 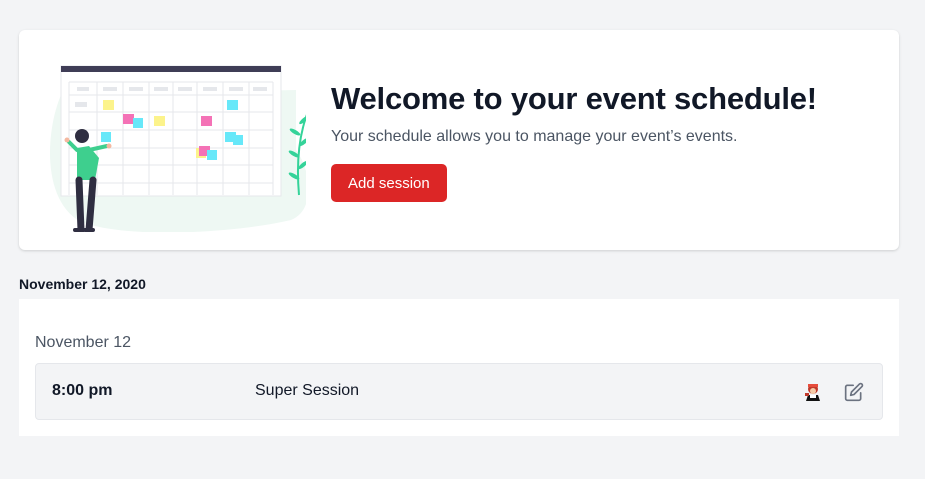 What do you see at coordinates (307, 390) in the screenshot?
I see `session-name: Super Session` at bounding box center [307, 390].